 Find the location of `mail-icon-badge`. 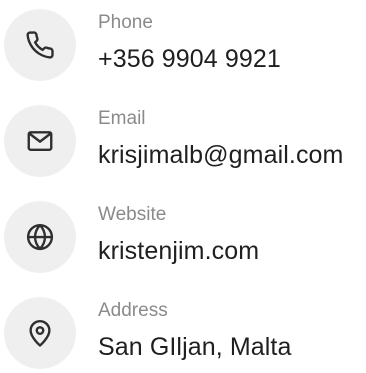

mail-icon-badge is located at coordinates (40, 141).